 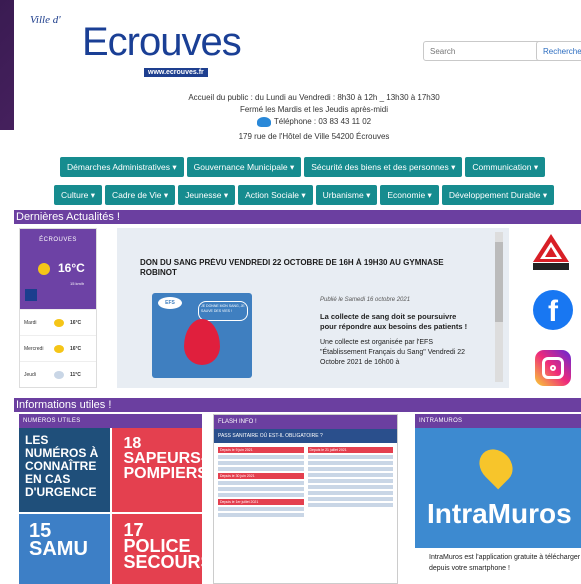 I want to click on section-actualites: Dernières Actualités !, so click(x=297, y=217).